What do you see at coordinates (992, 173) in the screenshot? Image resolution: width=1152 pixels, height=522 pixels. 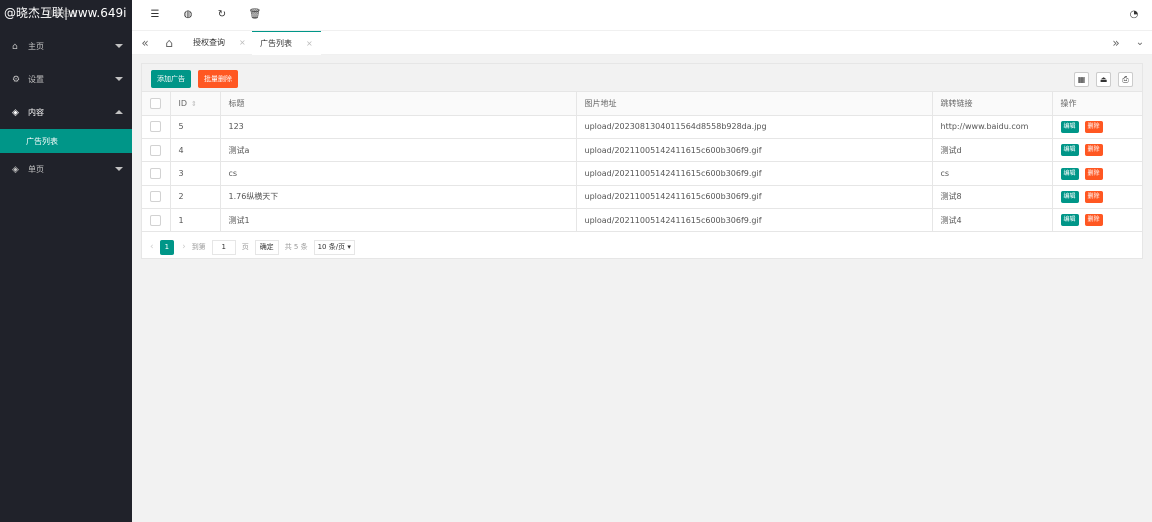 I see `cell-link: cs` at bounding box center [992, 173].